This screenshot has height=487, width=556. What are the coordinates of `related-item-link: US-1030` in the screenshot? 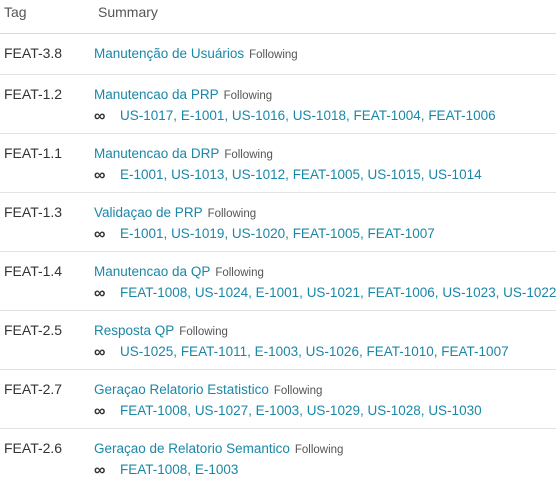 It's located at (454, 410).